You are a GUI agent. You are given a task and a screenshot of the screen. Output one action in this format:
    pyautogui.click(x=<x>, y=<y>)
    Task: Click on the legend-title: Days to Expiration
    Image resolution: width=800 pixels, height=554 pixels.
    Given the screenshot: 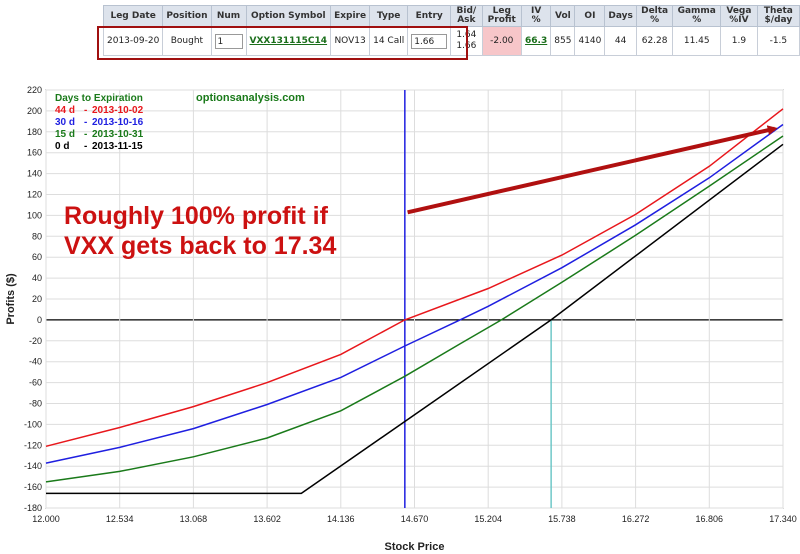 What is the action you would take?
    pyautogui.click(x=99, y=98)
    